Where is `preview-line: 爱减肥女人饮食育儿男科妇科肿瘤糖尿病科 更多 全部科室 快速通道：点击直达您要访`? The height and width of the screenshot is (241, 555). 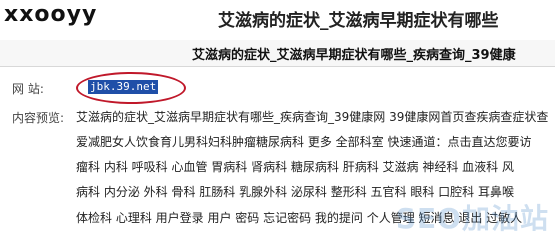 preview-line: 爱减肥女人饮食育儿男科妇科肿瘤糖尿病科 更多 全部科室 快速通道：点击直达您要访 is located at coordinates (304, 142).